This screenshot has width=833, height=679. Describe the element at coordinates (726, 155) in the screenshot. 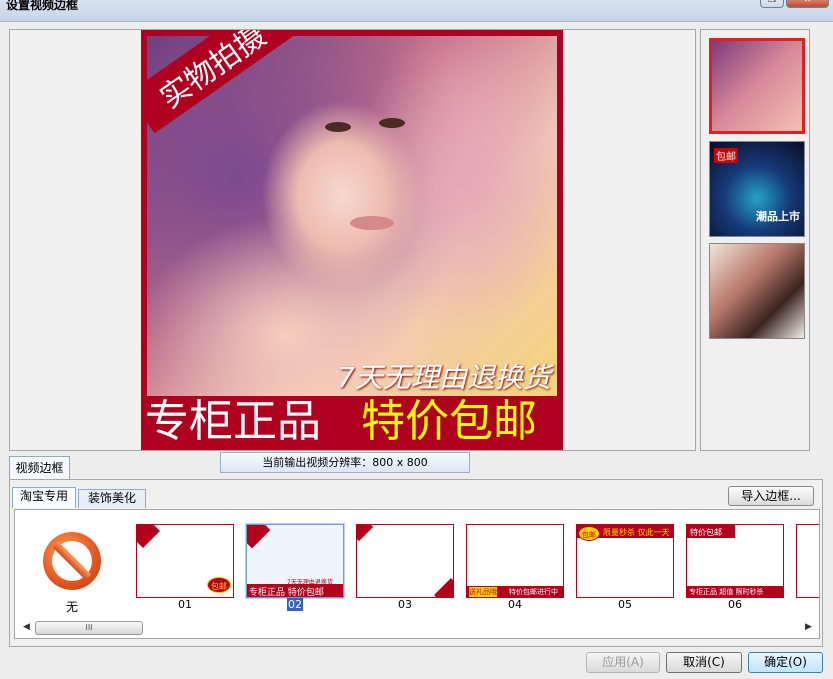

I see `thumbnail-2-badge: 包邮` at that location.